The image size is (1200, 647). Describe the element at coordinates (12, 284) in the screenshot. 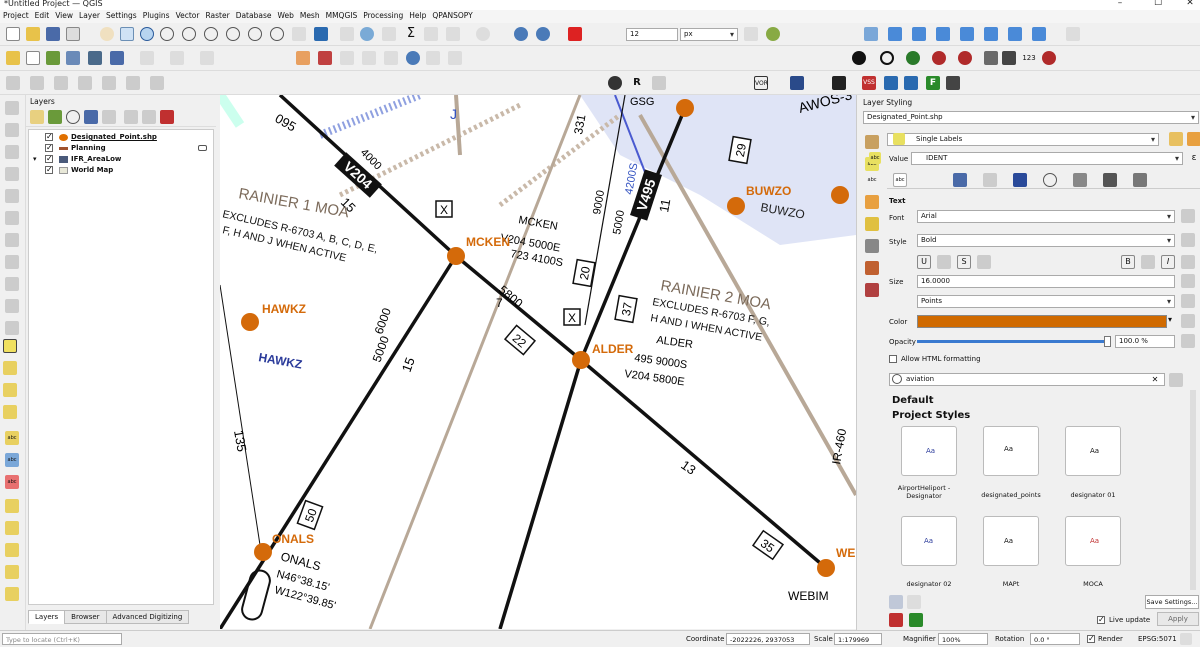

I see `tool-paste-icon` at that location.